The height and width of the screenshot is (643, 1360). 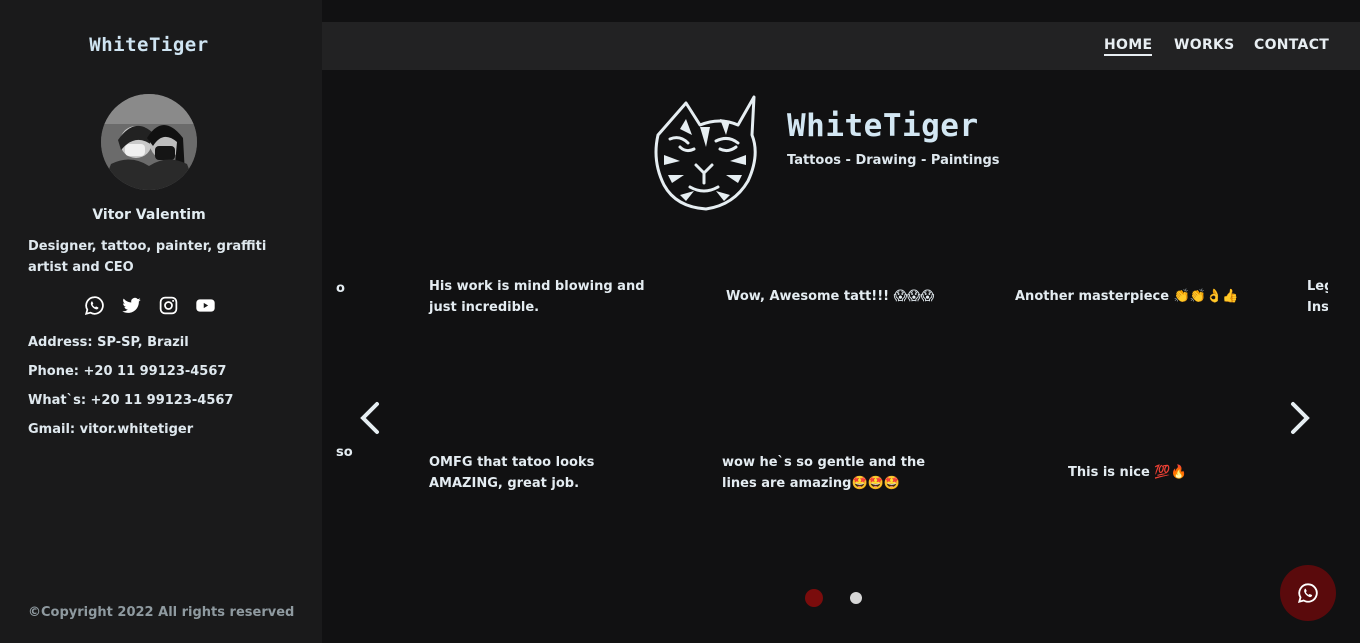 I want to click on profile-name: Vitor Valentim, so click(x=149, y=215).